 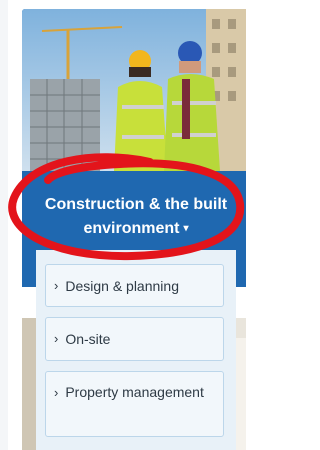 I want to click on caret-down-icon: ▾, so click(x=185, y=228).